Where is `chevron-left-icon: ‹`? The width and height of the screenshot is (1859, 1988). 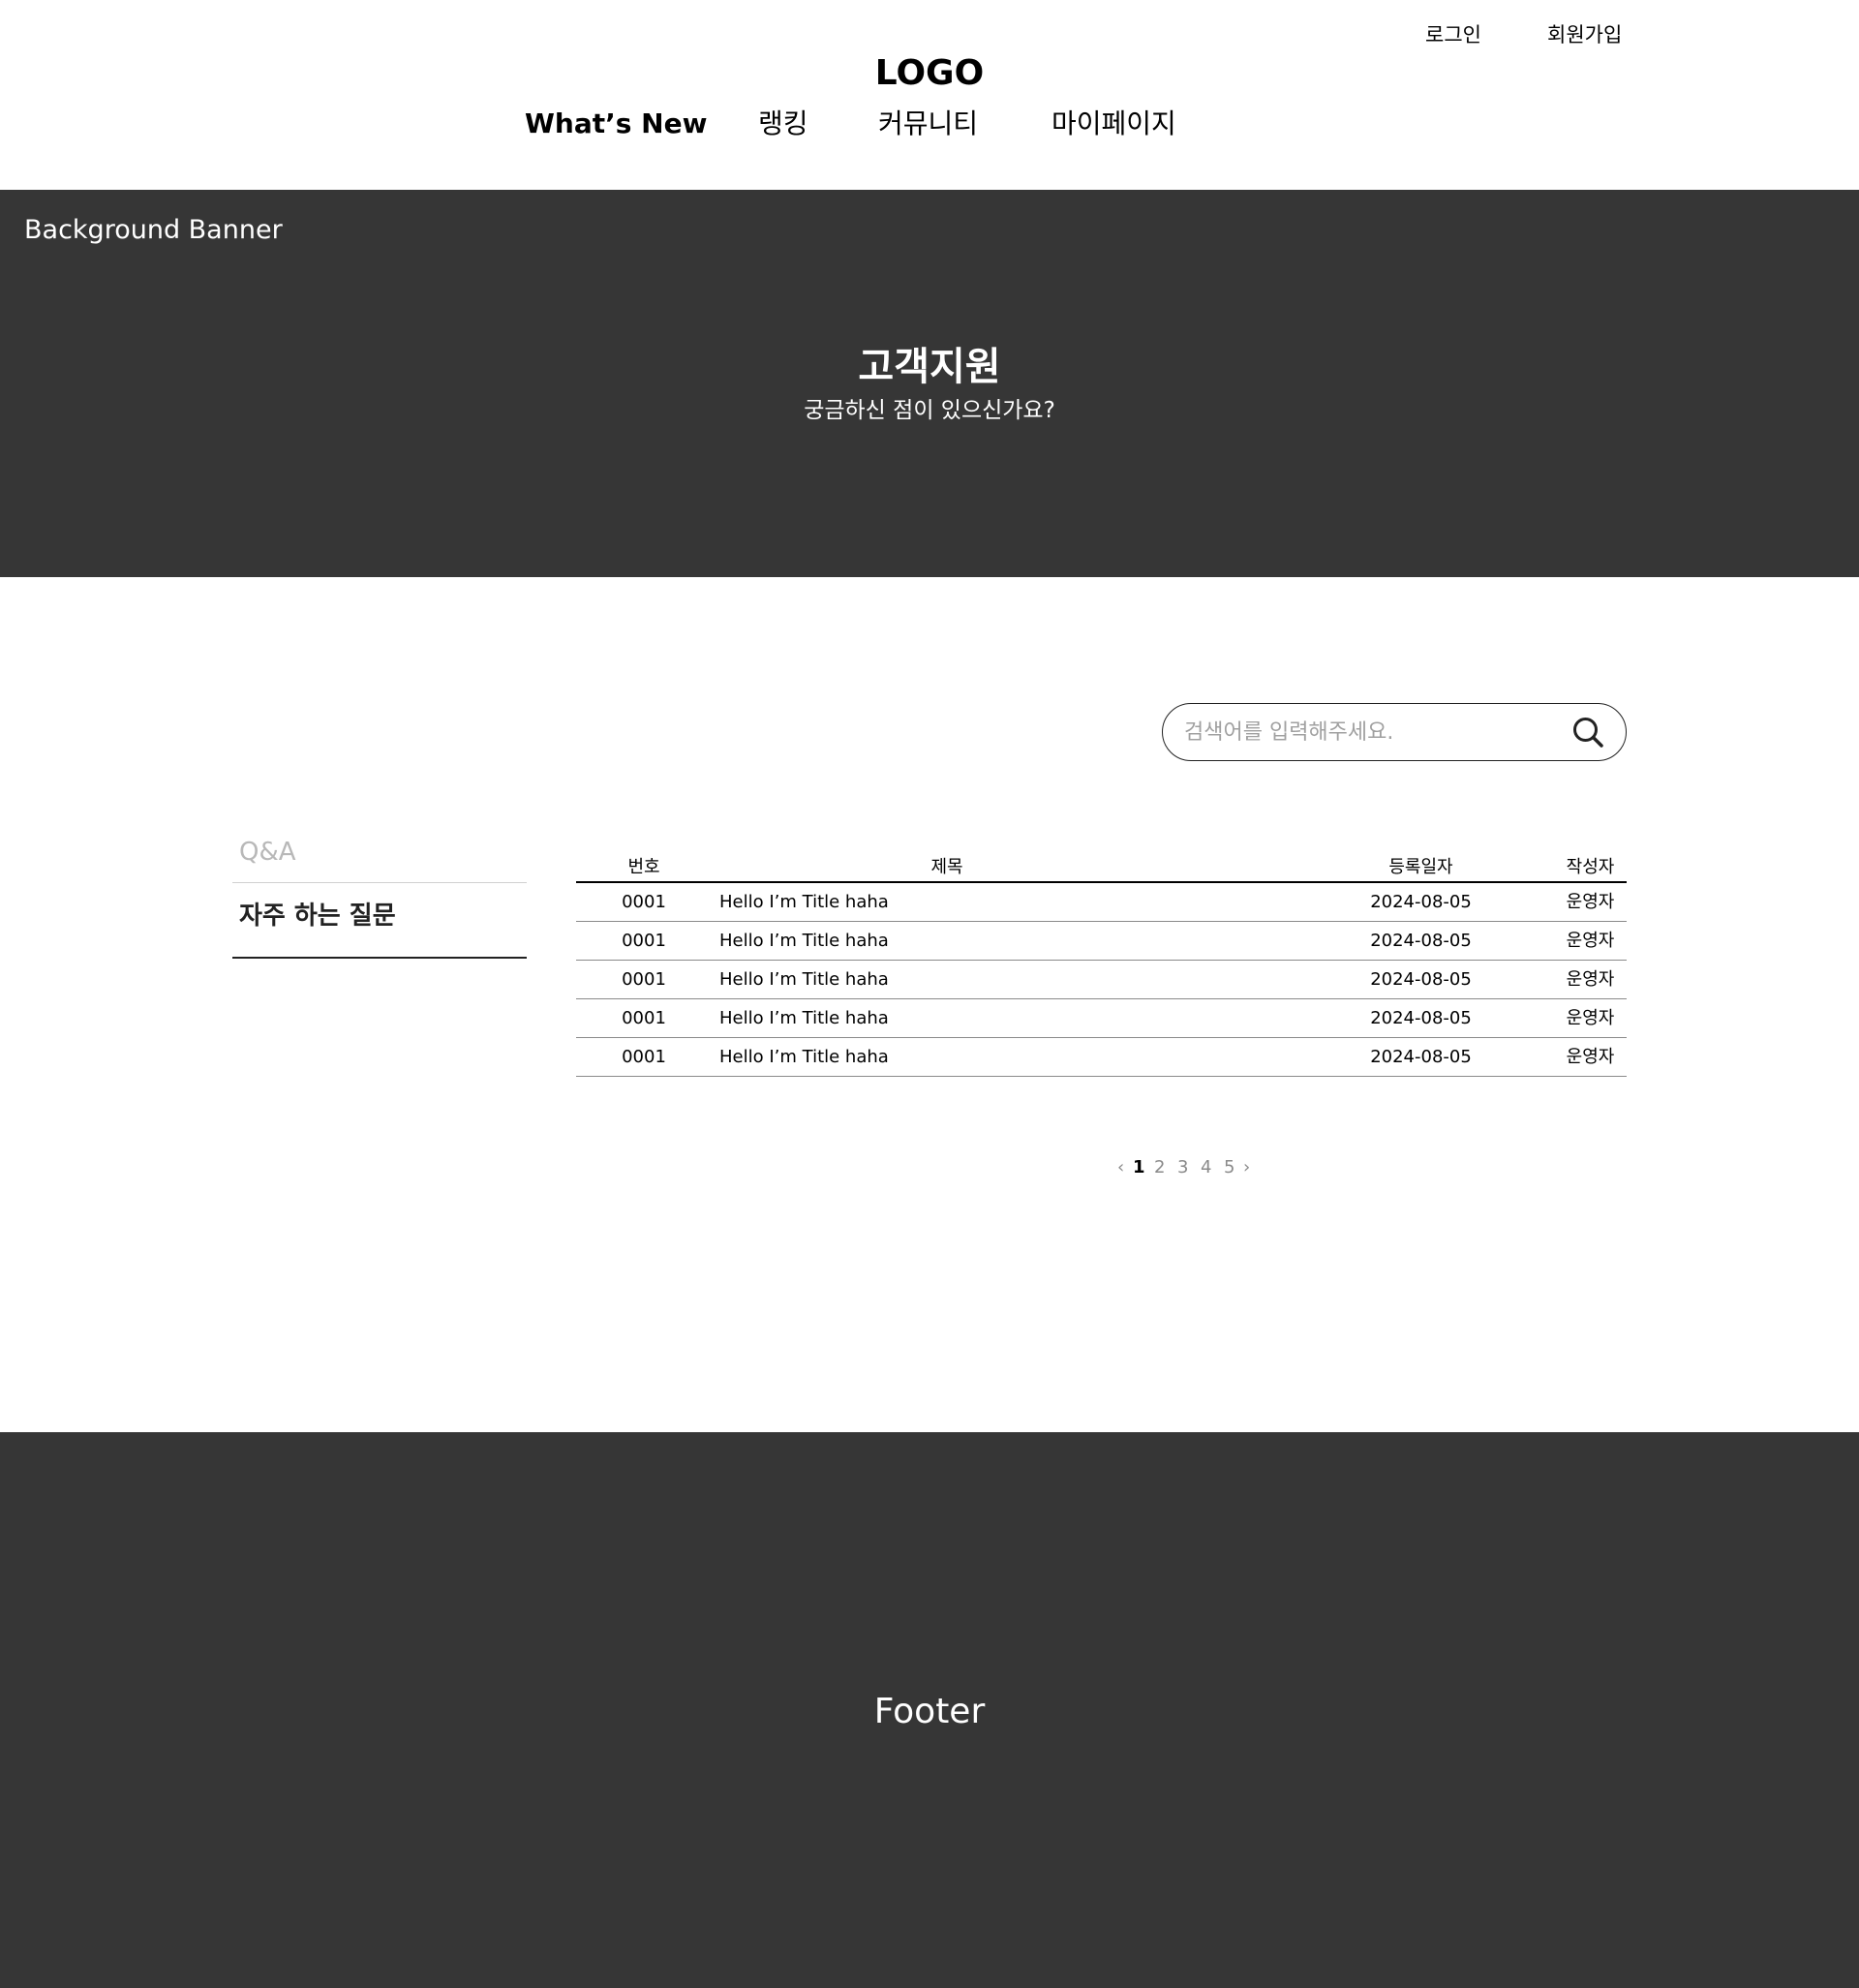 chevron-left-icon: ‹ is located at coordinates (1120, 1167).